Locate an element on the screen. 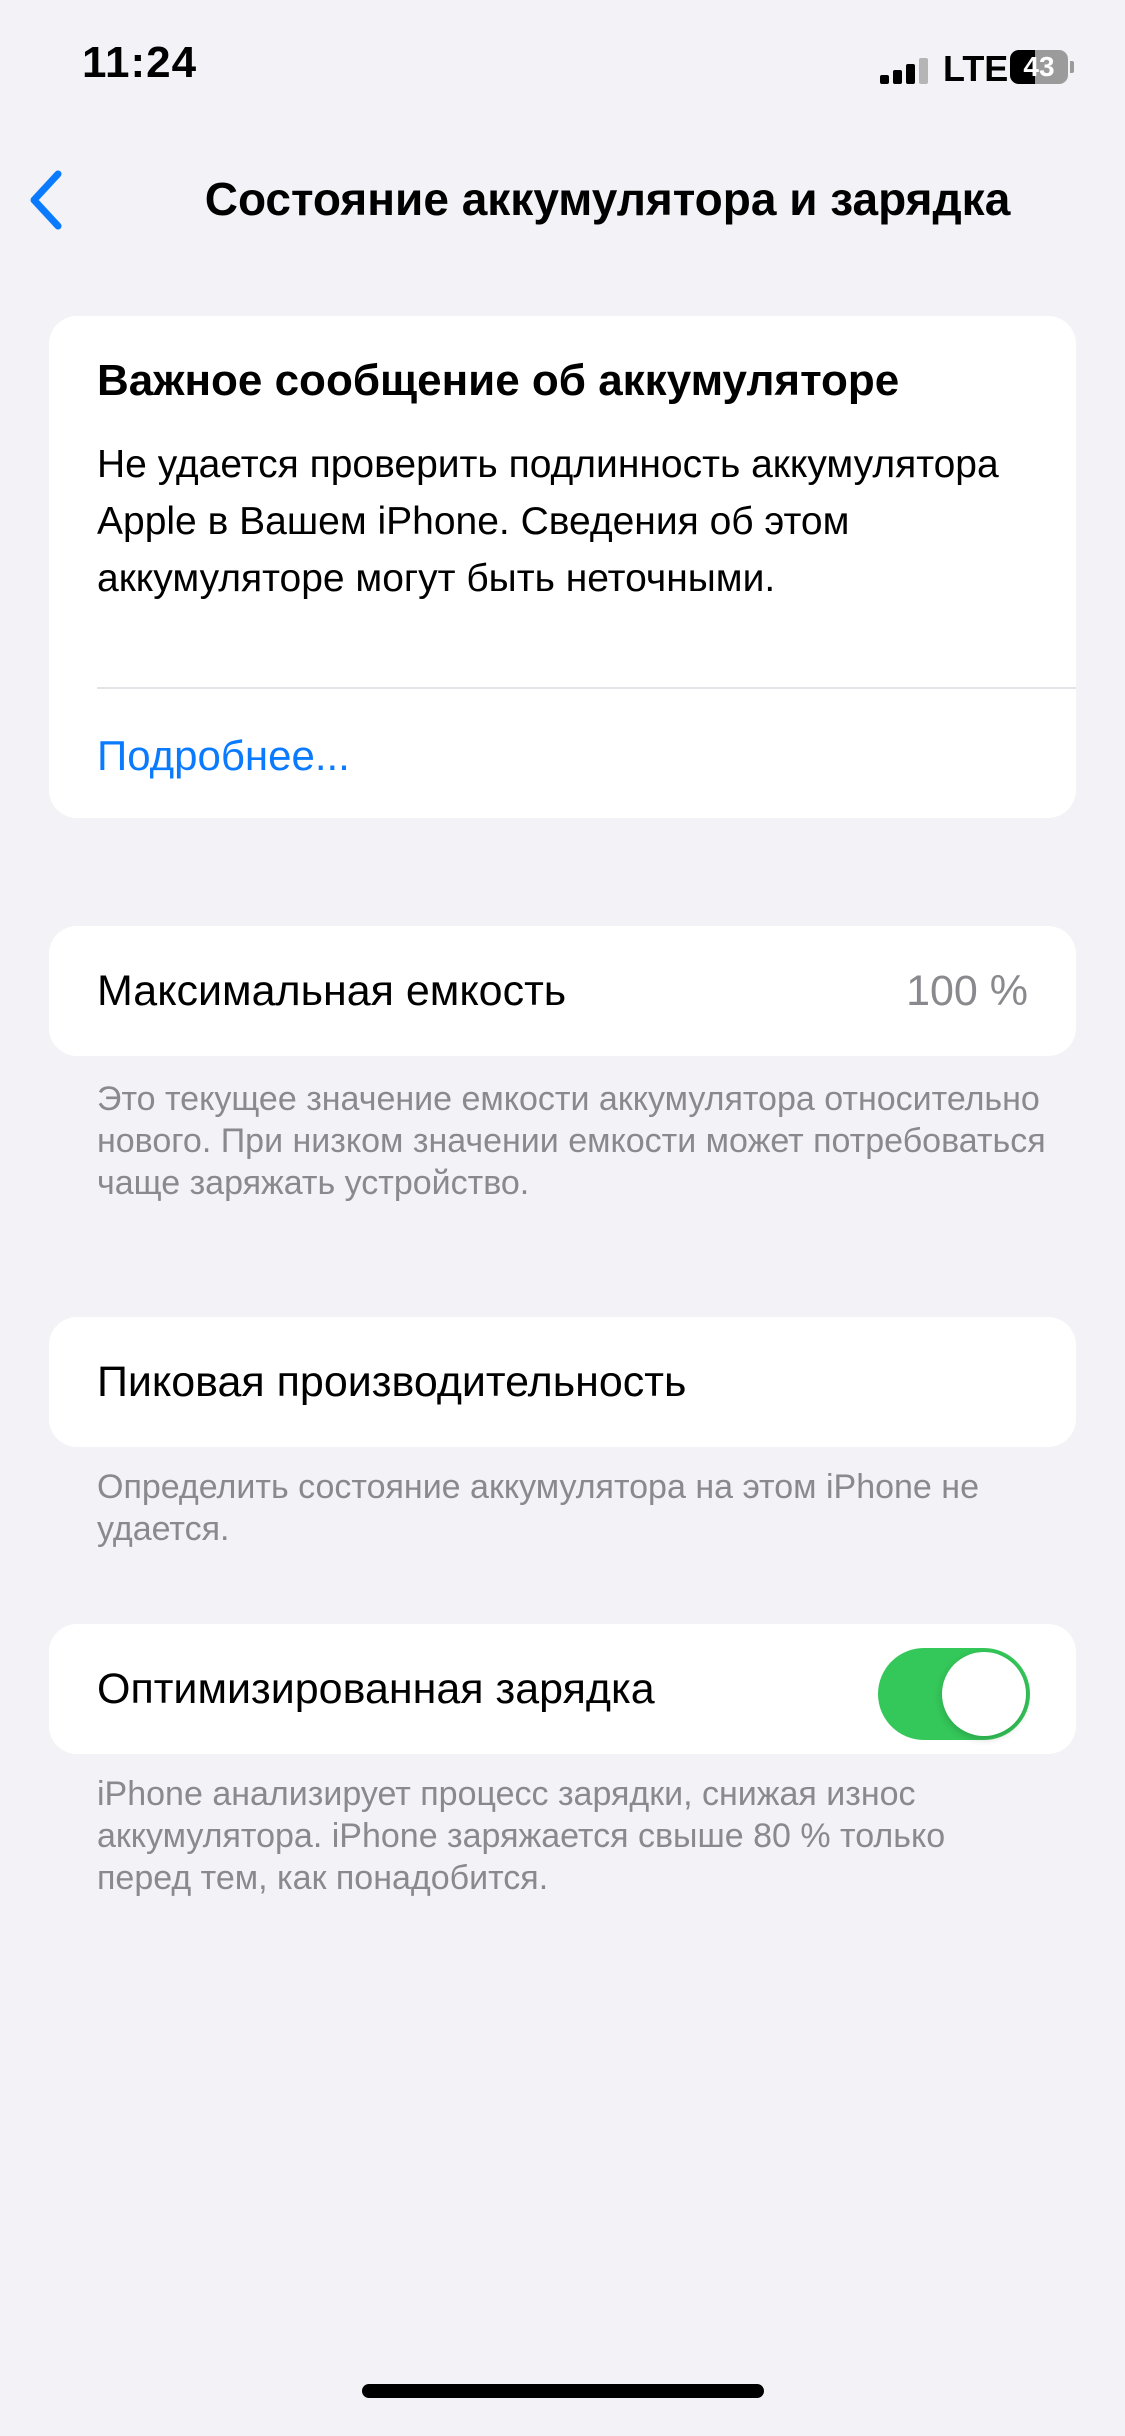 The image size is (1125, 2436). chevron-left-icon is located at coordinates (46, 200).